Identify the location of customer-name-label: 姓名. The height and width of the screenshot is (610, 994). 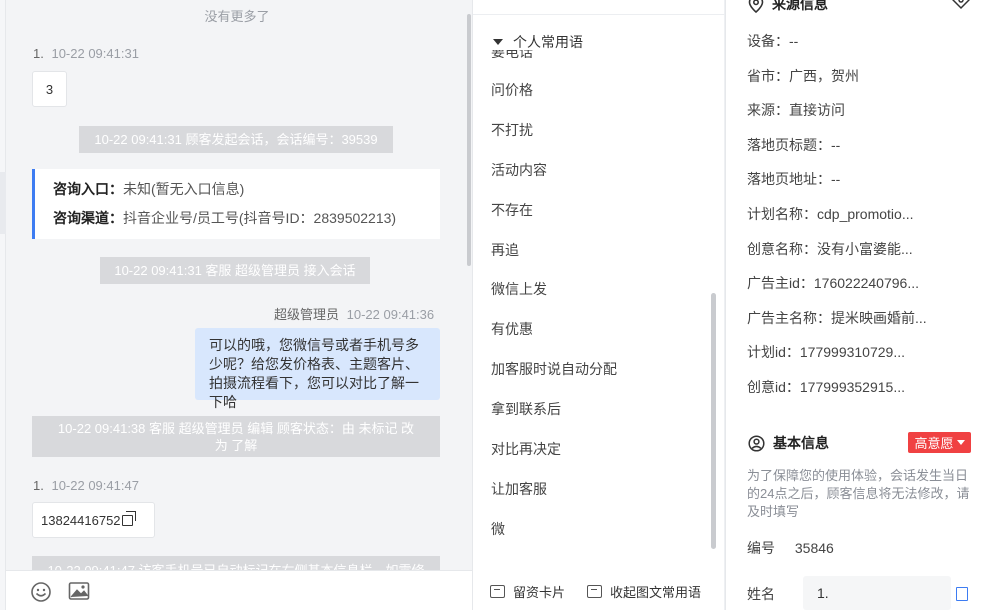
(761, 594).